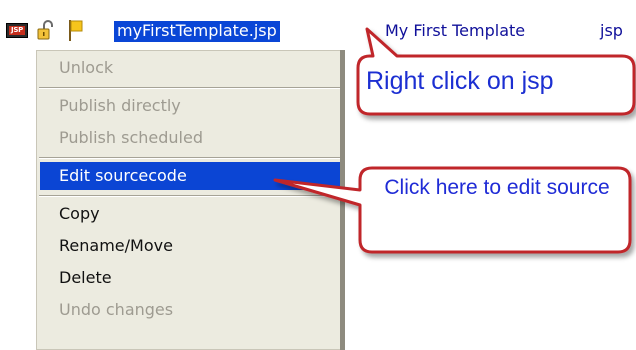  Describe the element at coordinates (497, 187) in the screenshot. I see `edit-source-callout-text: Click here to edit source` at that location.